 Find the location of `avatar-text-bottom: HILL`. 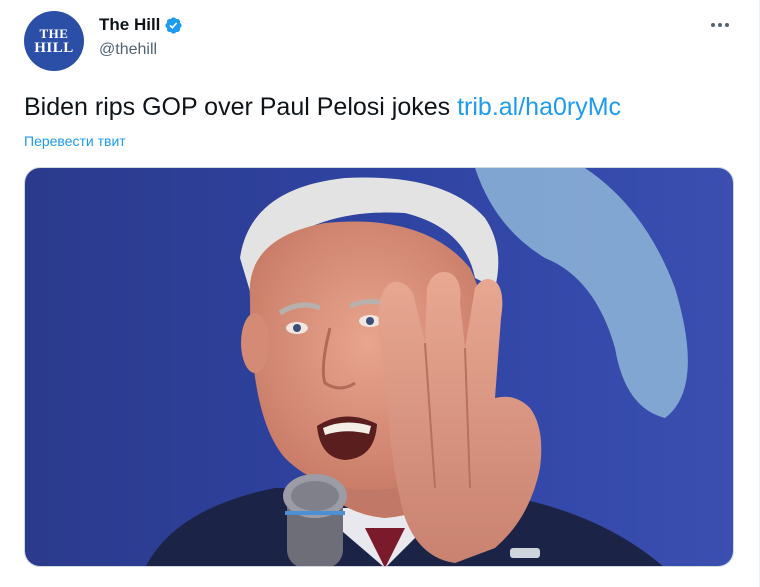

avatar-text-bottom: HILL is located at coordinates (54, 48).